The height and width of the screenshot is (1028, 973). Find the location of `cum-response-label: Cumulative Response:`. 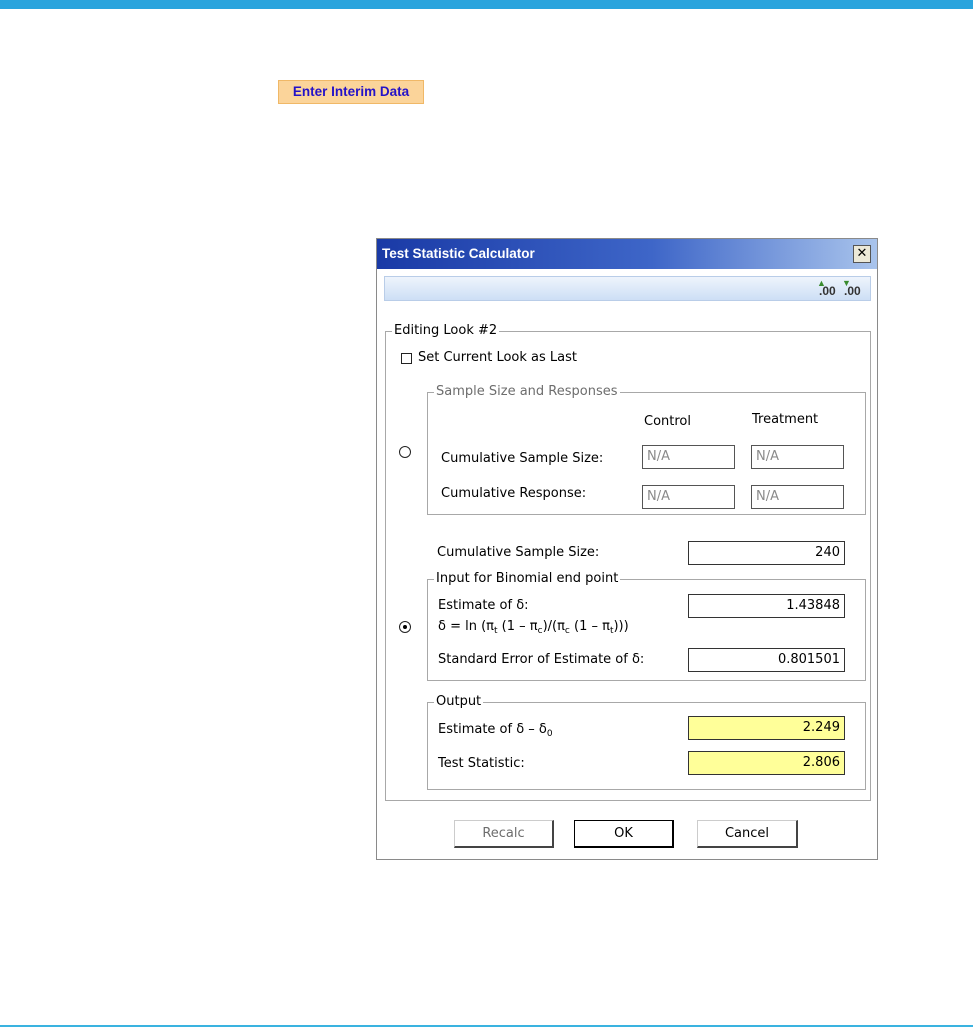

cum-response-label: Cumulative Response: is located at coordinates (514, 493).